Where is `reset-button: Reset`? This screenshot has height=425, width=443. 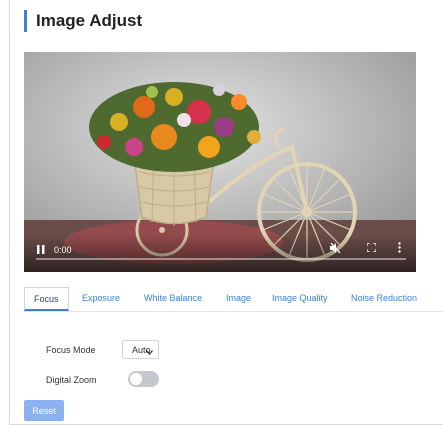
reset-button: Reset is located at coordinates (44, 410).